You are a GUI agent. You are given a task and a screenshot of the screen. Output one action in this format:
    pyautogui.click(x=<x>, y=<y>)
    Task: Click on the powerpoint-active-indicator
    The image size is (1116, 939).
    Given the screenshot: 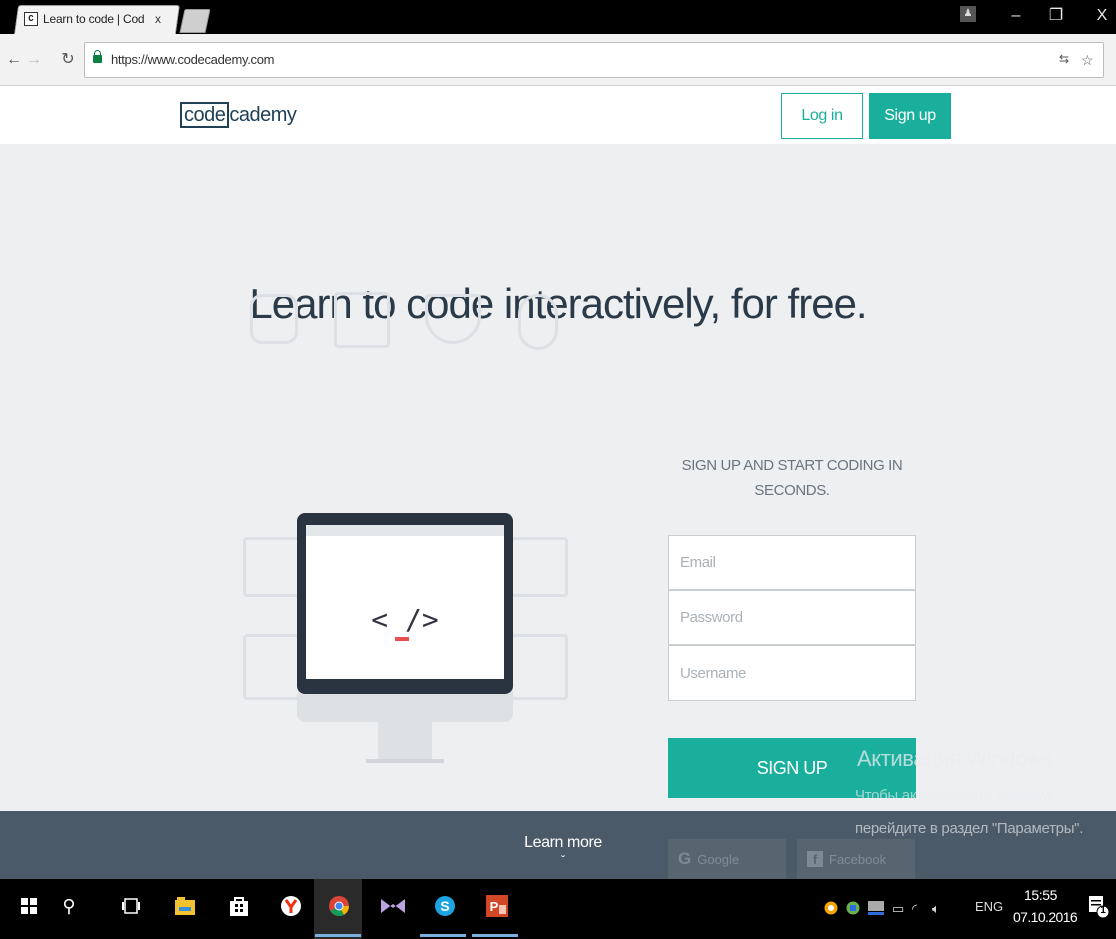 What is the action you would take?
    pyautogui.click(x=495, y=935)
    